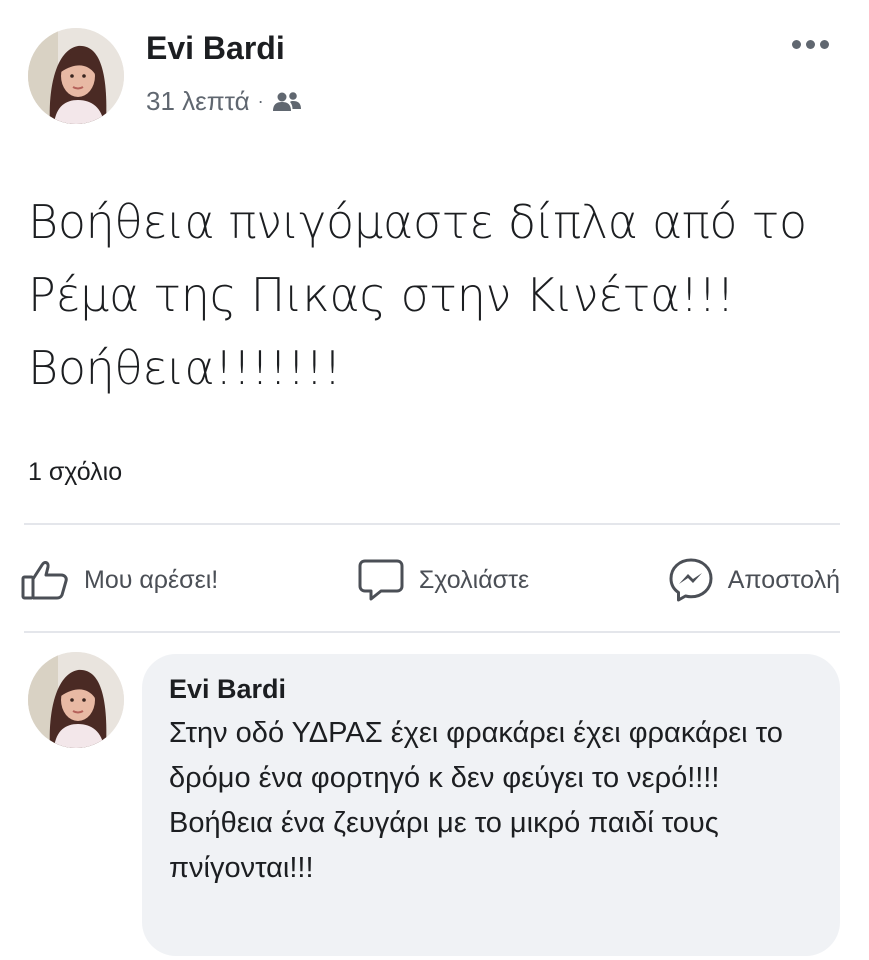 The height and width of the screenshot is (960, 869). I want to click on messenger-icon, so click(691, 580).